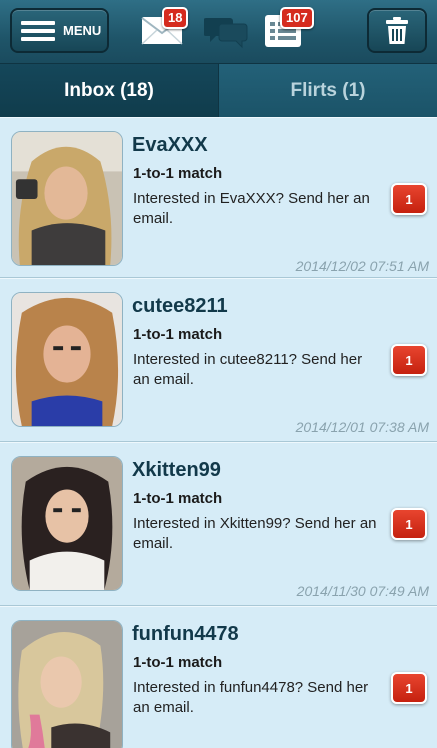 Image resolution: width=437 pixels, height=748 pixels. Describe the element at coordinates (327, 90) in the screenshot. I see `tab-flirts: Flirts (1)` at that location.